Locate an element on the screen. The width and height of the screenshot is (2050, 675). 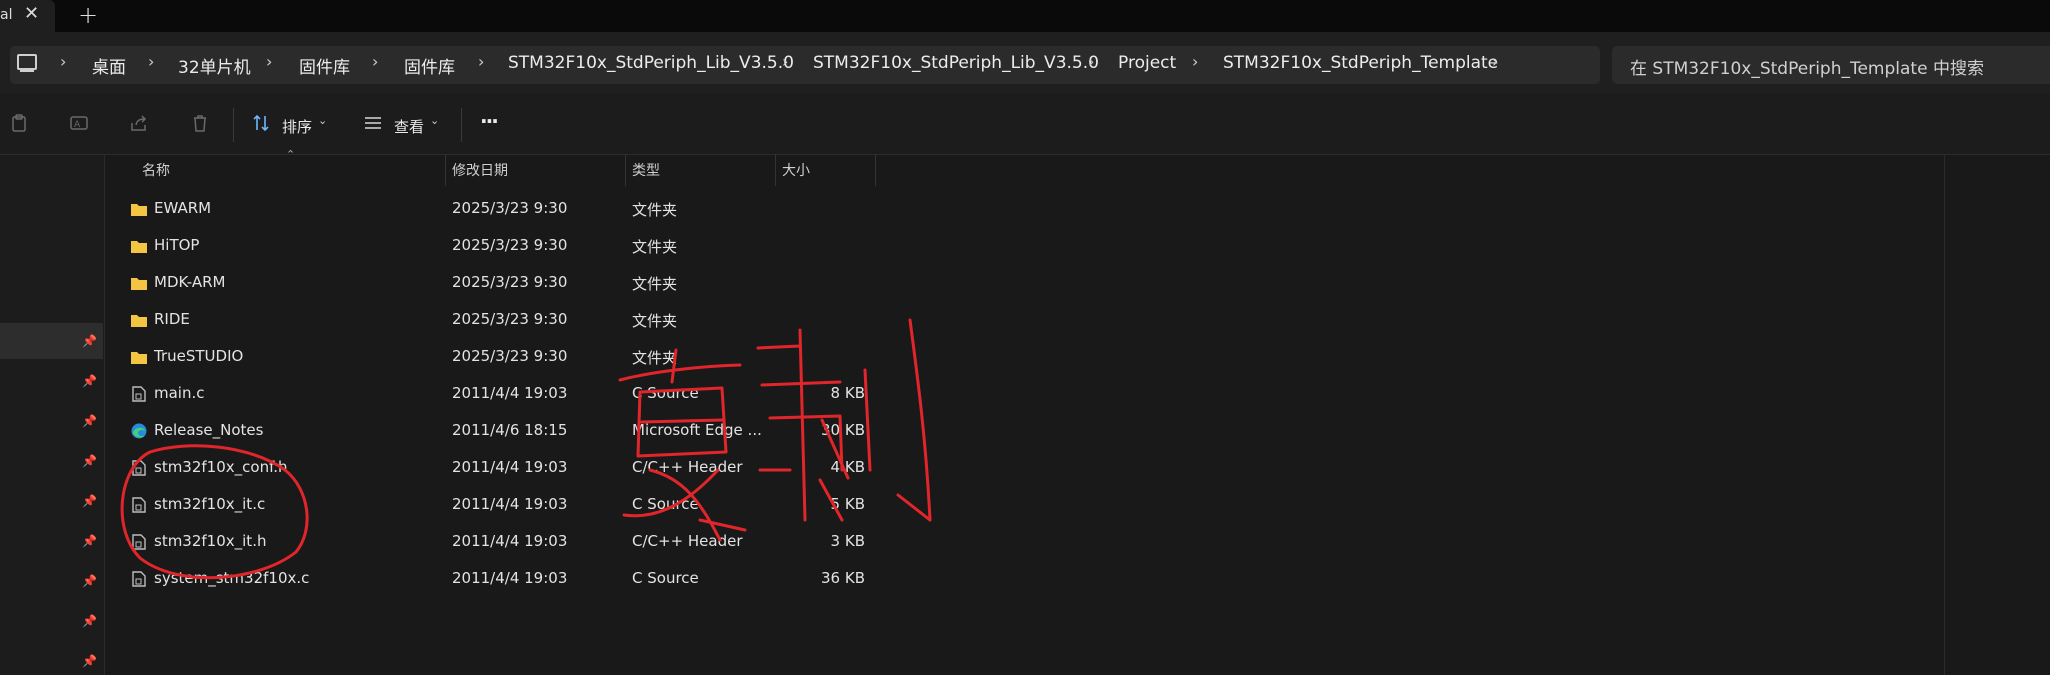
sort-ascending-icon: ⌃ is located at coordinates (291, 154).